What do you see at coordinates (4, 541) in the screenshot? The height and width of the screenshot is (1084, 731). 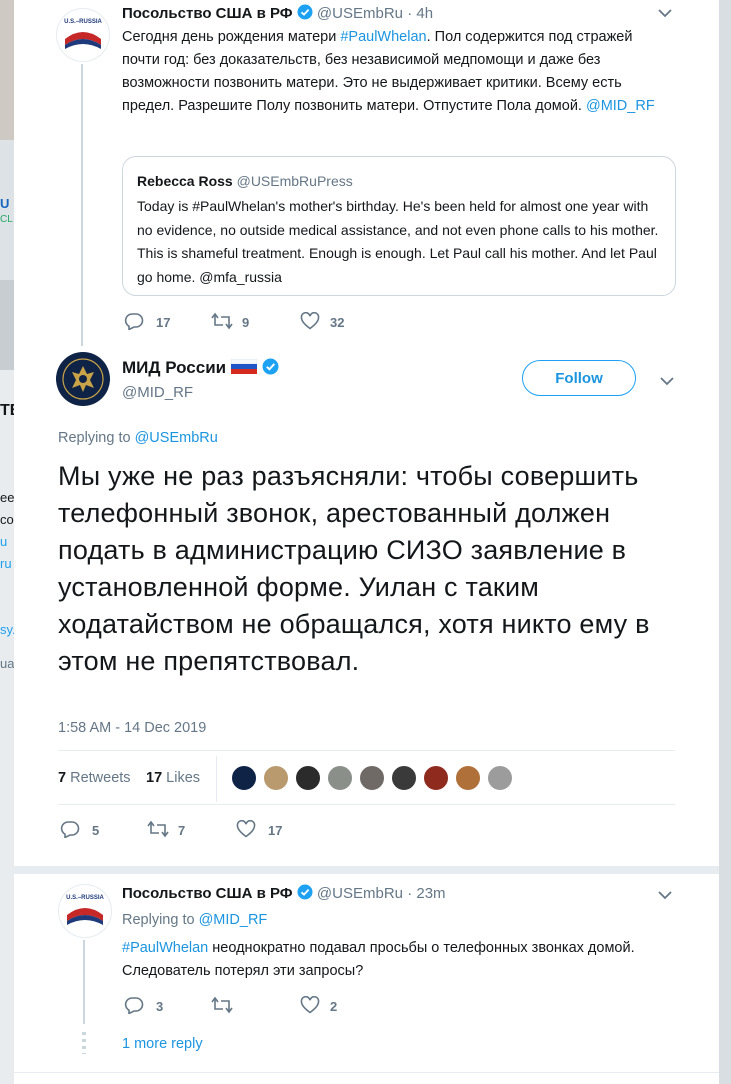 I see `bg-letter: u` at bounding box center [4, 541].